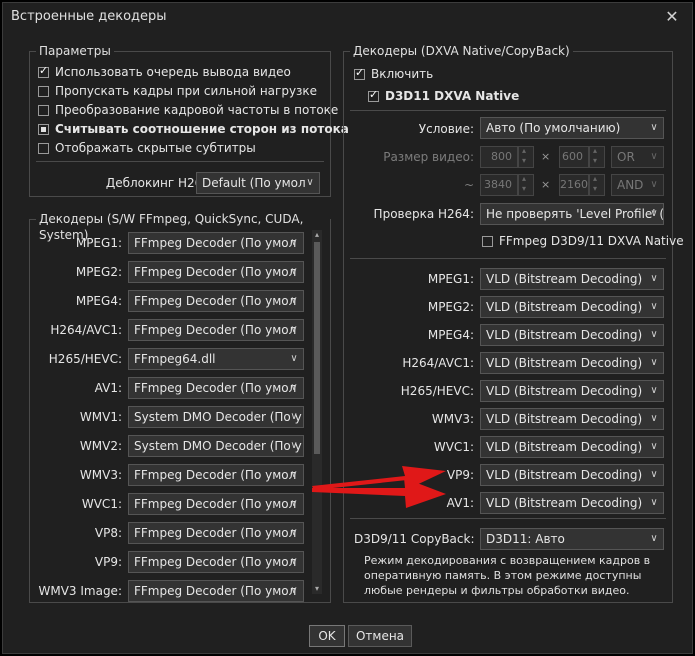  I want to click on select-value: FFmpeg64.dll, so click(175, 359).